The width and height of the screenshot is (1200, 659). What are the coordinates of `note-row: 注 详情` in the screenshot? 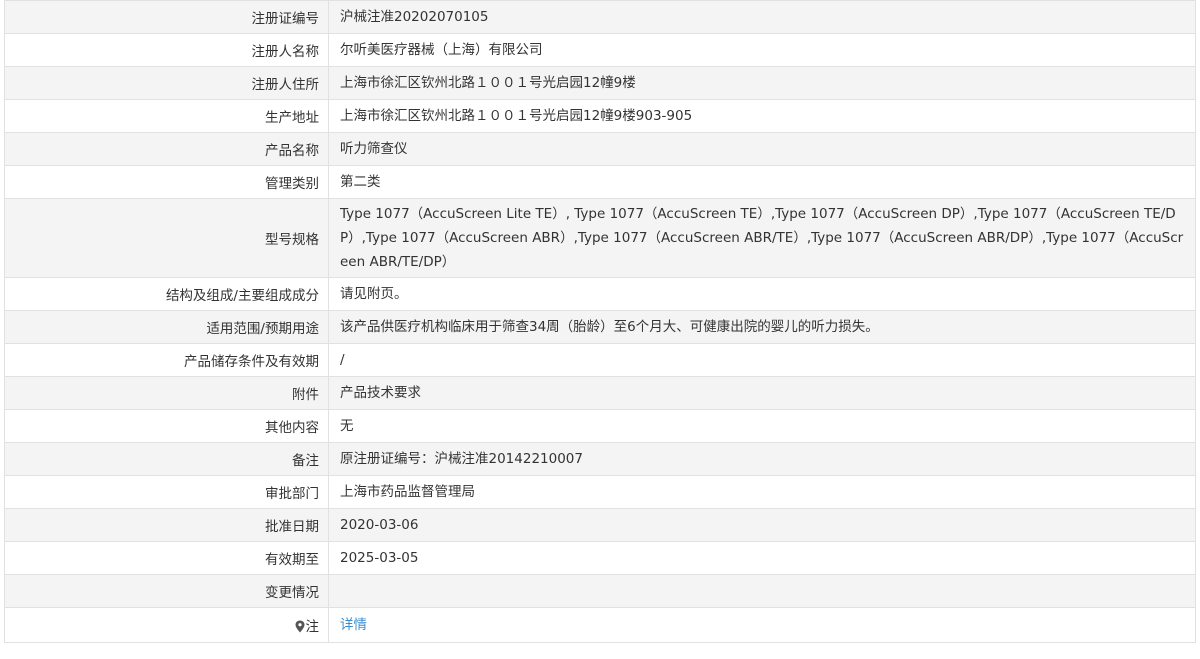 It's located at (600, 625).